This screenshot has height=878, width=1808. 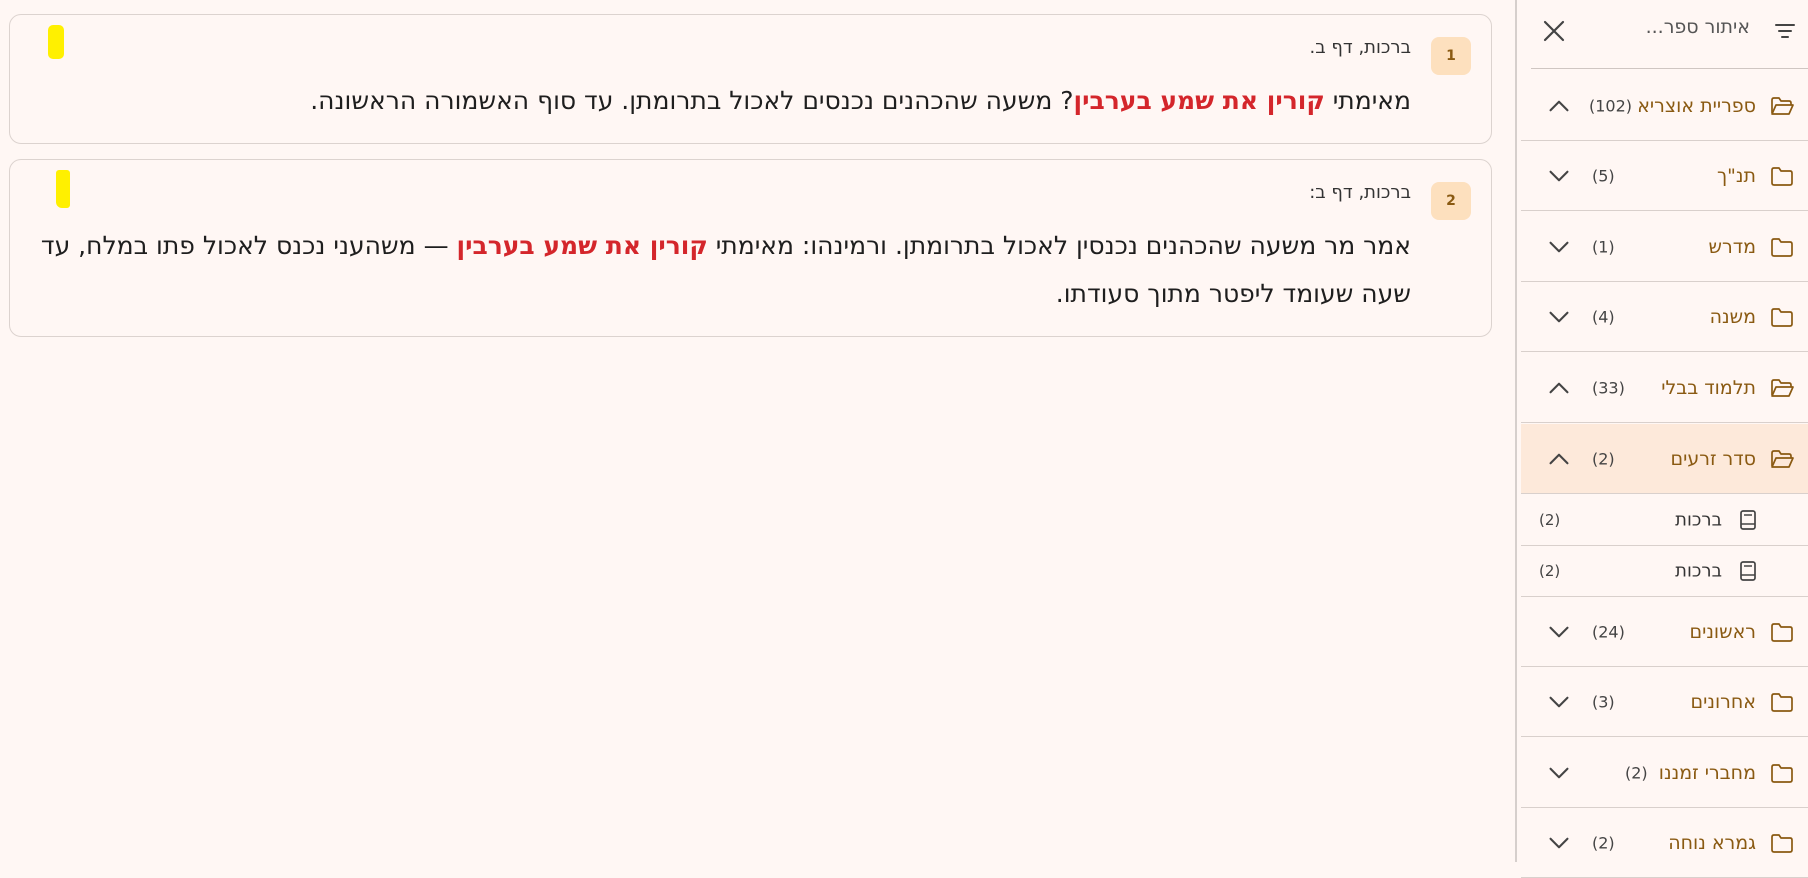 What do you see at coordinates (1664, 459) in the screenshot?
I see `sidebar-category-item: סדר זרעים (2)` at bounding box center [1664, 459].